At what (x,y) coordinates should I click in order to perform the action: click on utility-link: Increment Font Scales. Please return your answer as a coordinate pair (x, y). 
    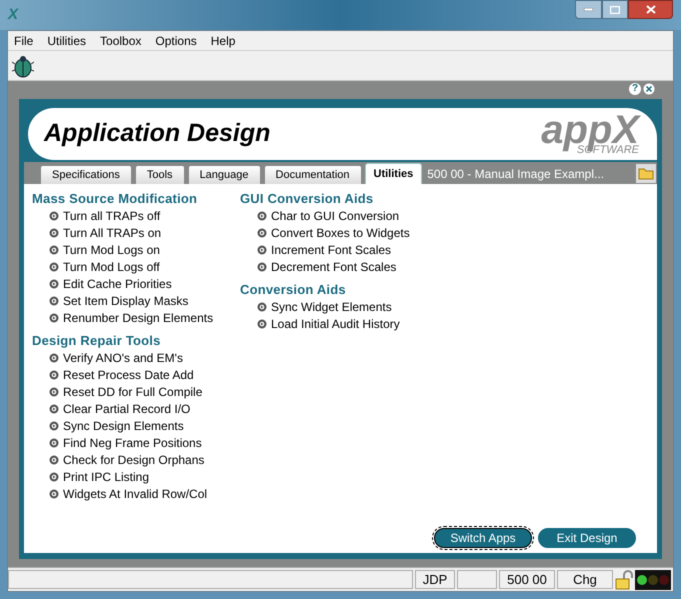
    Looking at the image, I should click on (344, 249).